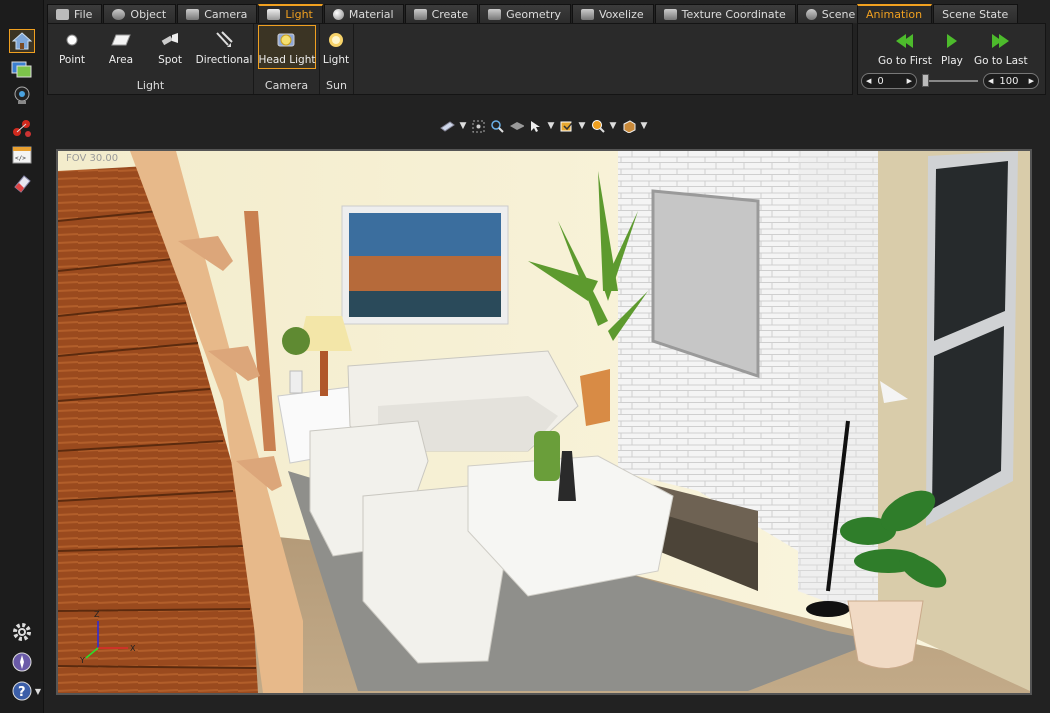 This screenshot has height=713, width=1050. Describe the element at coordinates (905, 50) in the screenshot. I see `go-to-first-button: Go to First` at that location.